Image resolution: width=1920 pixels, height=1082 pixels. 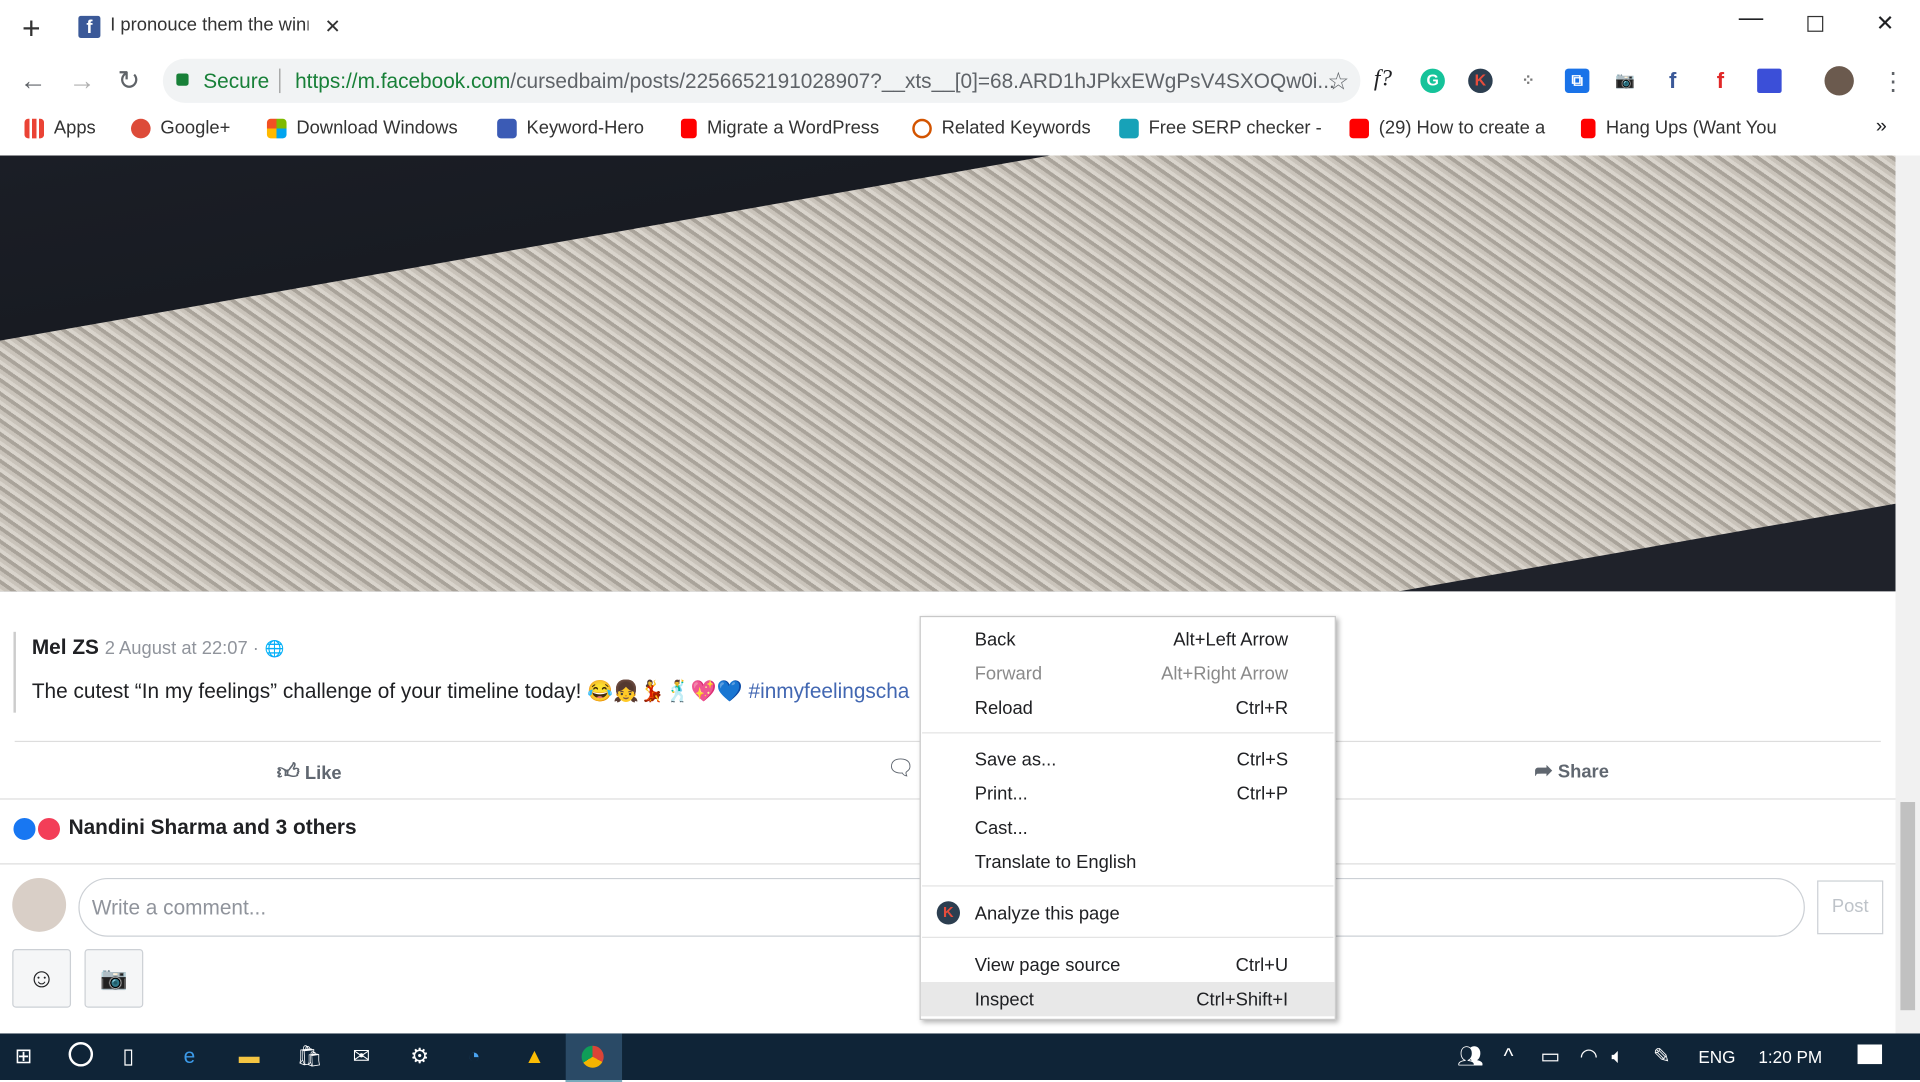 I want to click on bookmark-label: Free SERP checker -, so click(x=1235, y=128).